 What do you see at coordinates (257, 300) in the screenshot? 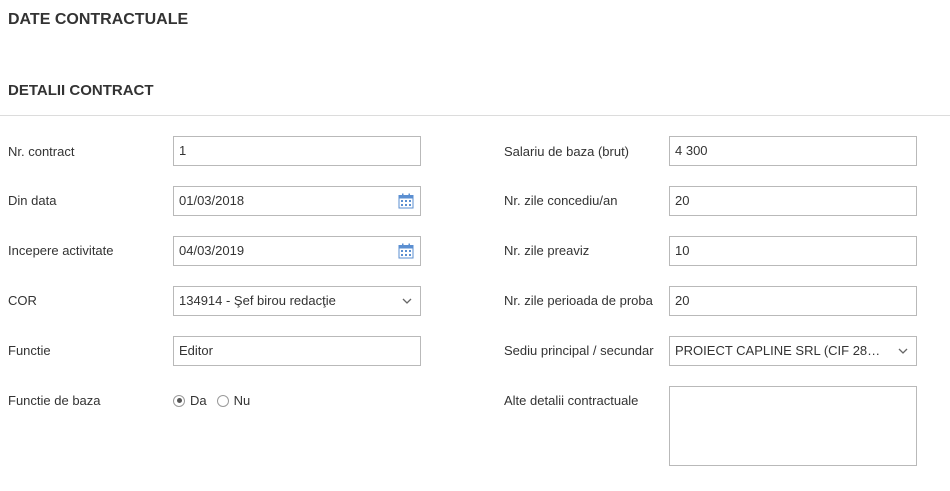
I see `cor-value: 134914 - Şef birou redacţie` at bounding box center [257, 300].